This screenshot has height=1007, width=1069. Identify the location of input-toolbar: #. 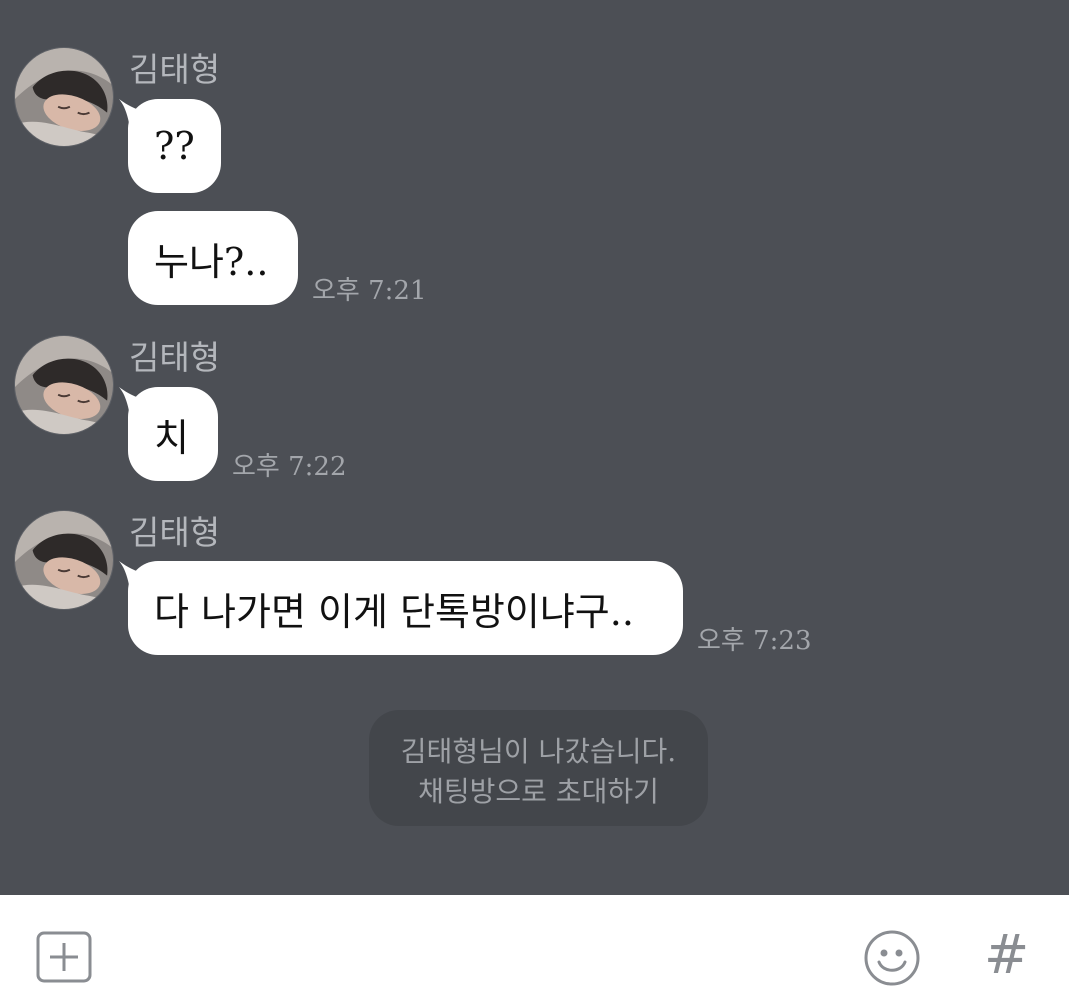
(534, 951).